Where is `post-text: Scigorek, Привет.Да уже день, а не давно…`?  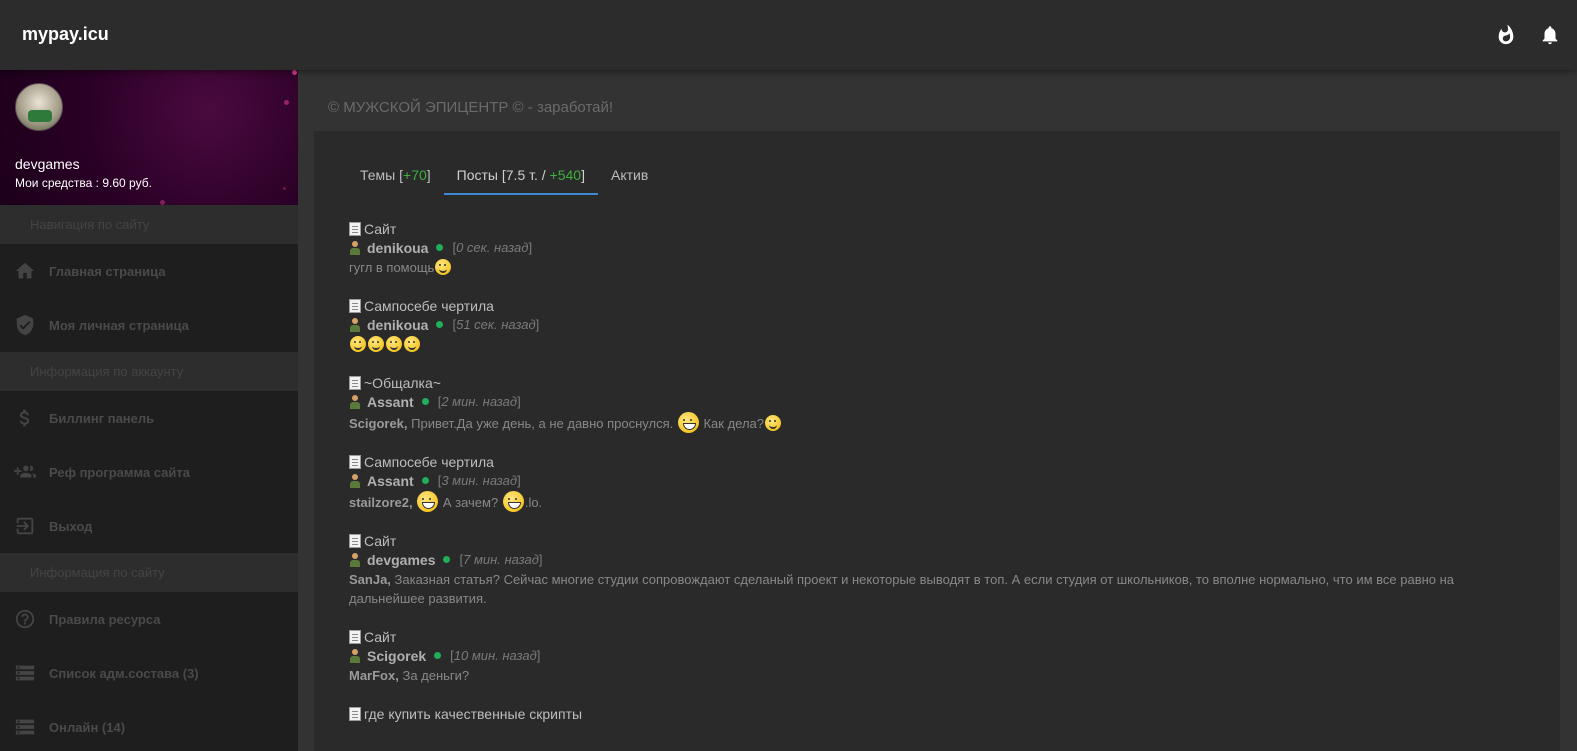
post-text: Scigorek, Привет.Да уже день, а не давно… is located at coordinates (939, 422).